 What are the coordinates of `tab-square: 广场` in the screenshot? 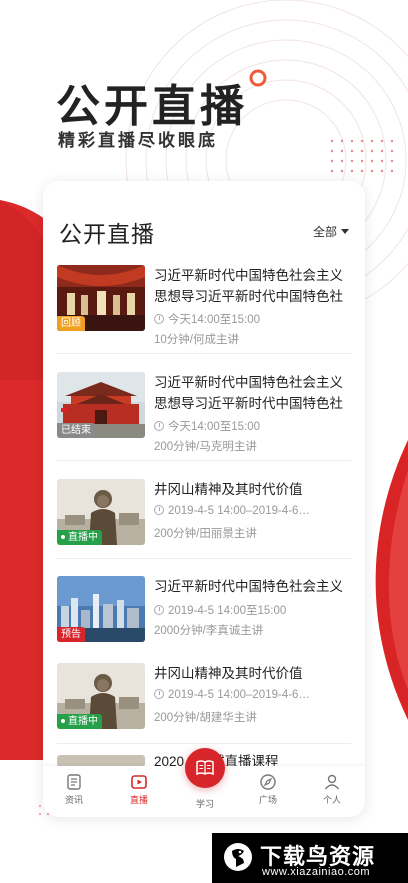 It's located at (268, 789).